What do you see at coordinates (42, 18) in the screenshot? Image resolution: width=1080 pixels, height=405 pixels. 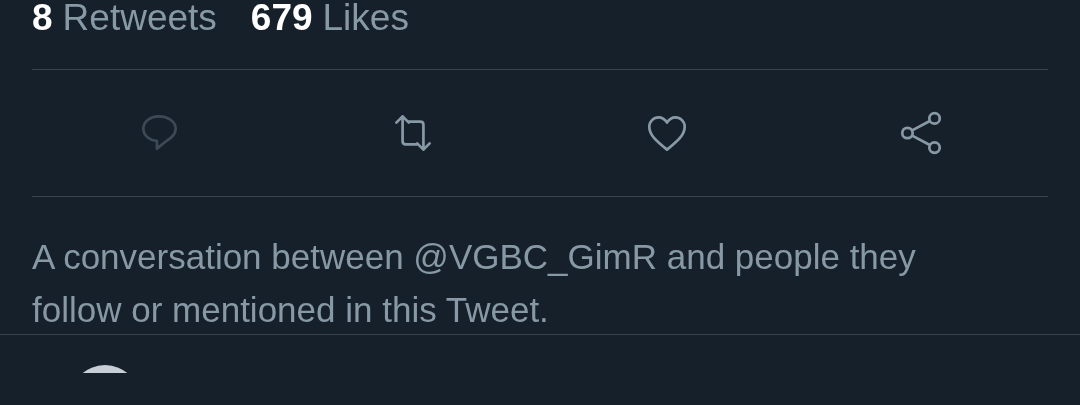 I see `stat-count: 8` at bounding box center [42, 18].